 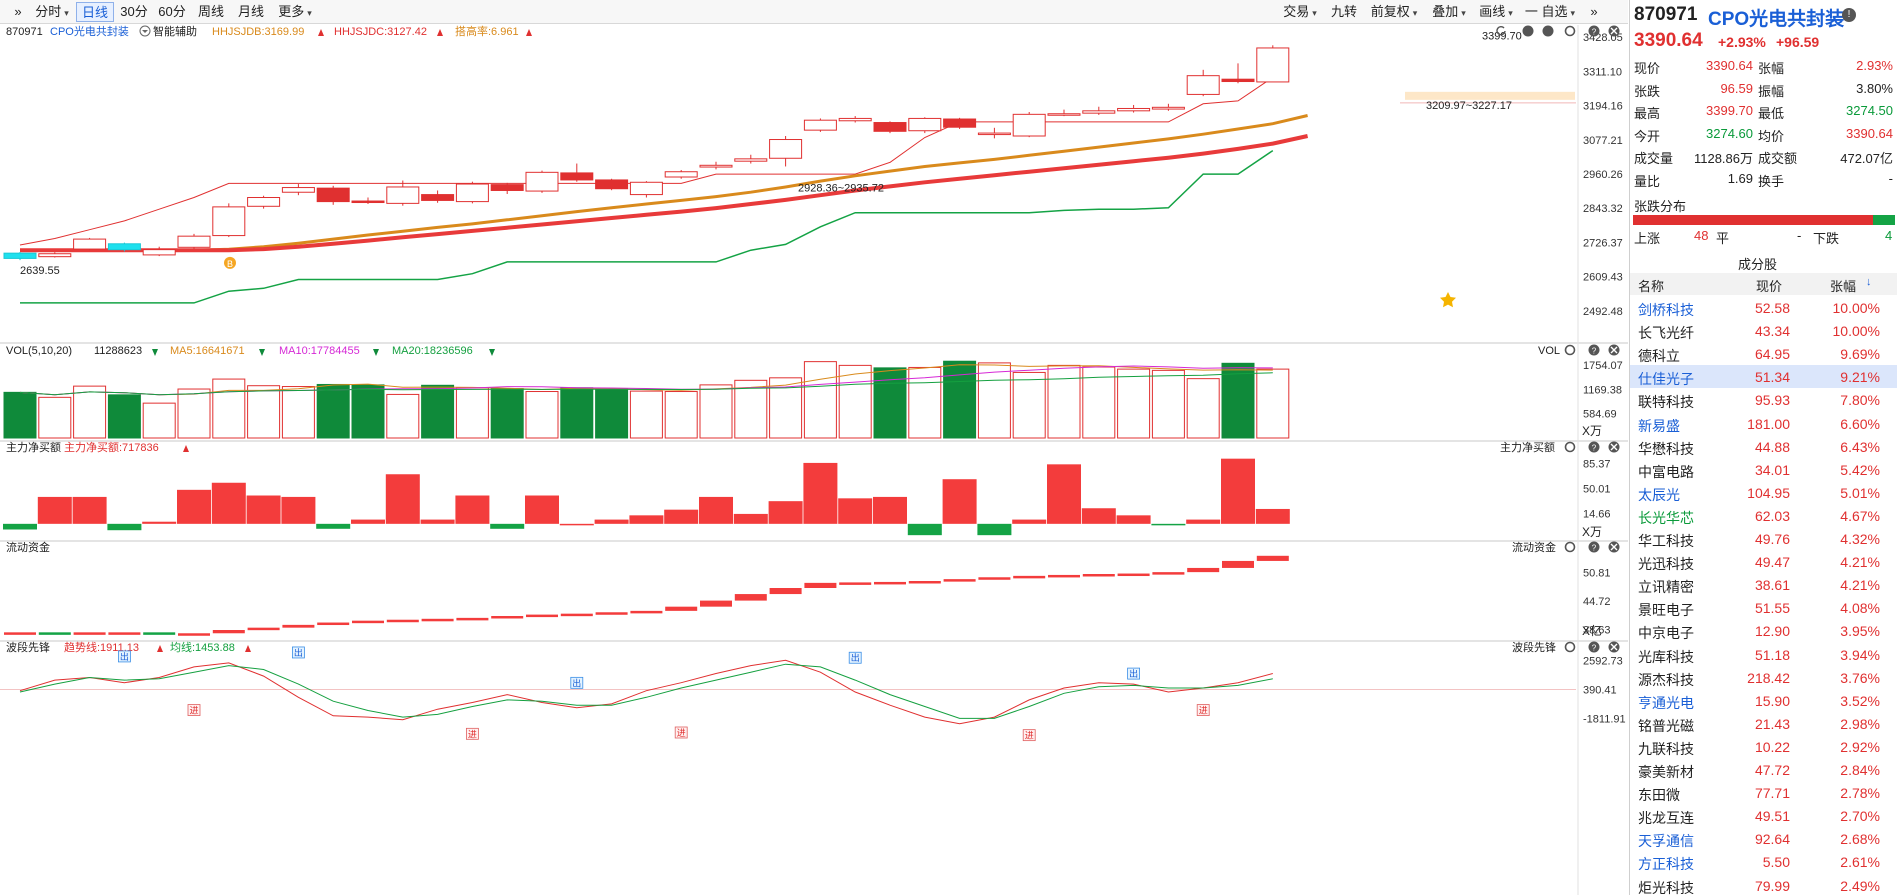 I want to click on stock-name: 太辰光, so click(x=1659, y=495).